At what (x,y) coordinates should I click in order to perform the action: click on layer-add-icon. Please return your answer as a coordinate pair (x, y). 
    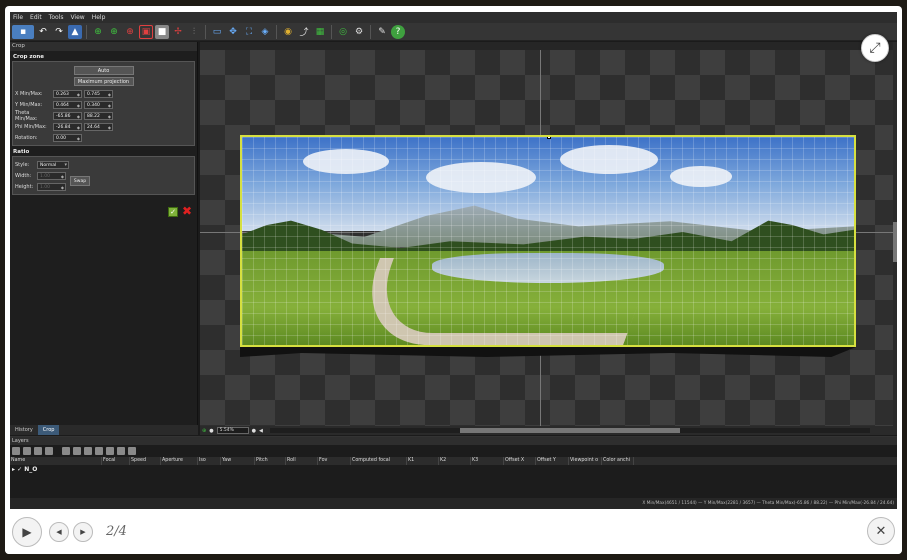
    Looking at the image, I should click on (16, 451).